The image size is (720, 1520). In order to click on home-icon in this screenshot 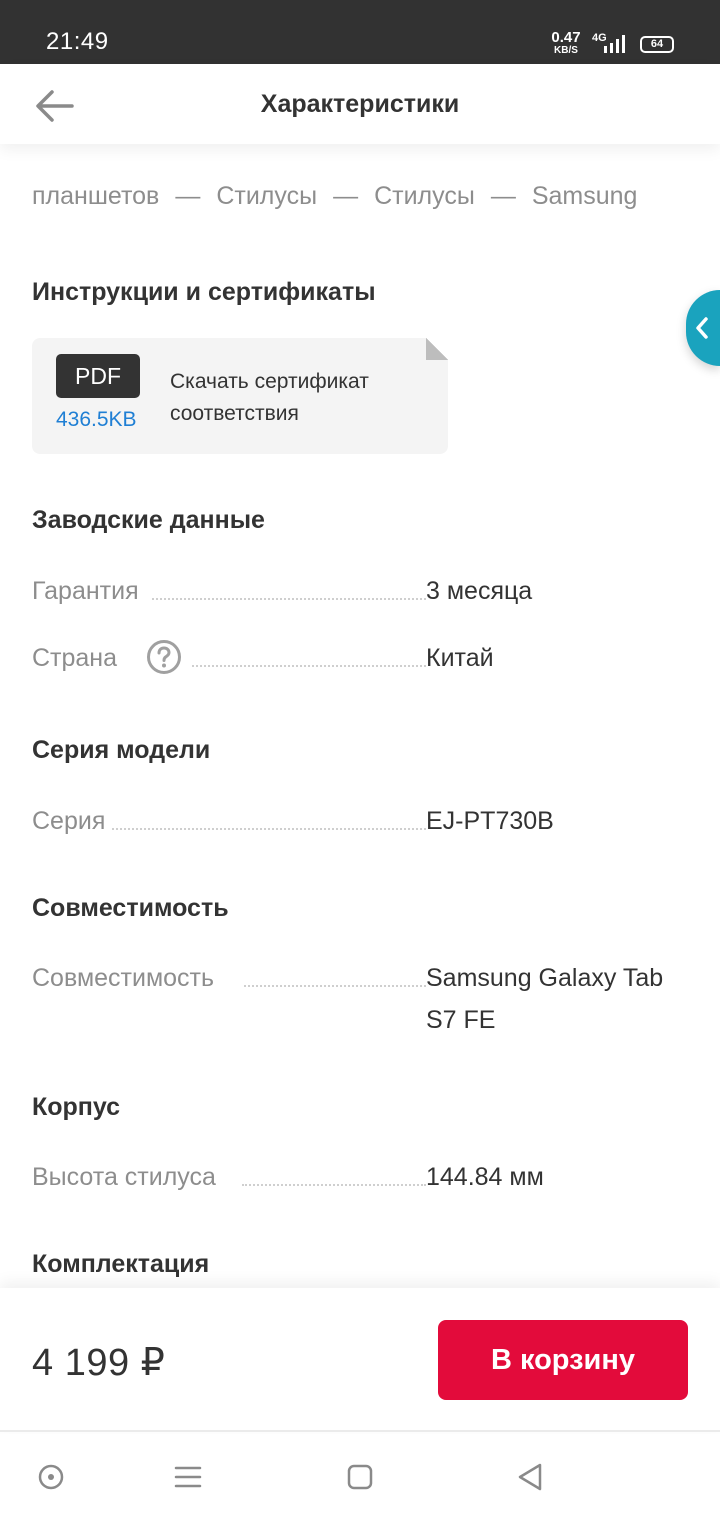, I will do `click(360, 1477)`.